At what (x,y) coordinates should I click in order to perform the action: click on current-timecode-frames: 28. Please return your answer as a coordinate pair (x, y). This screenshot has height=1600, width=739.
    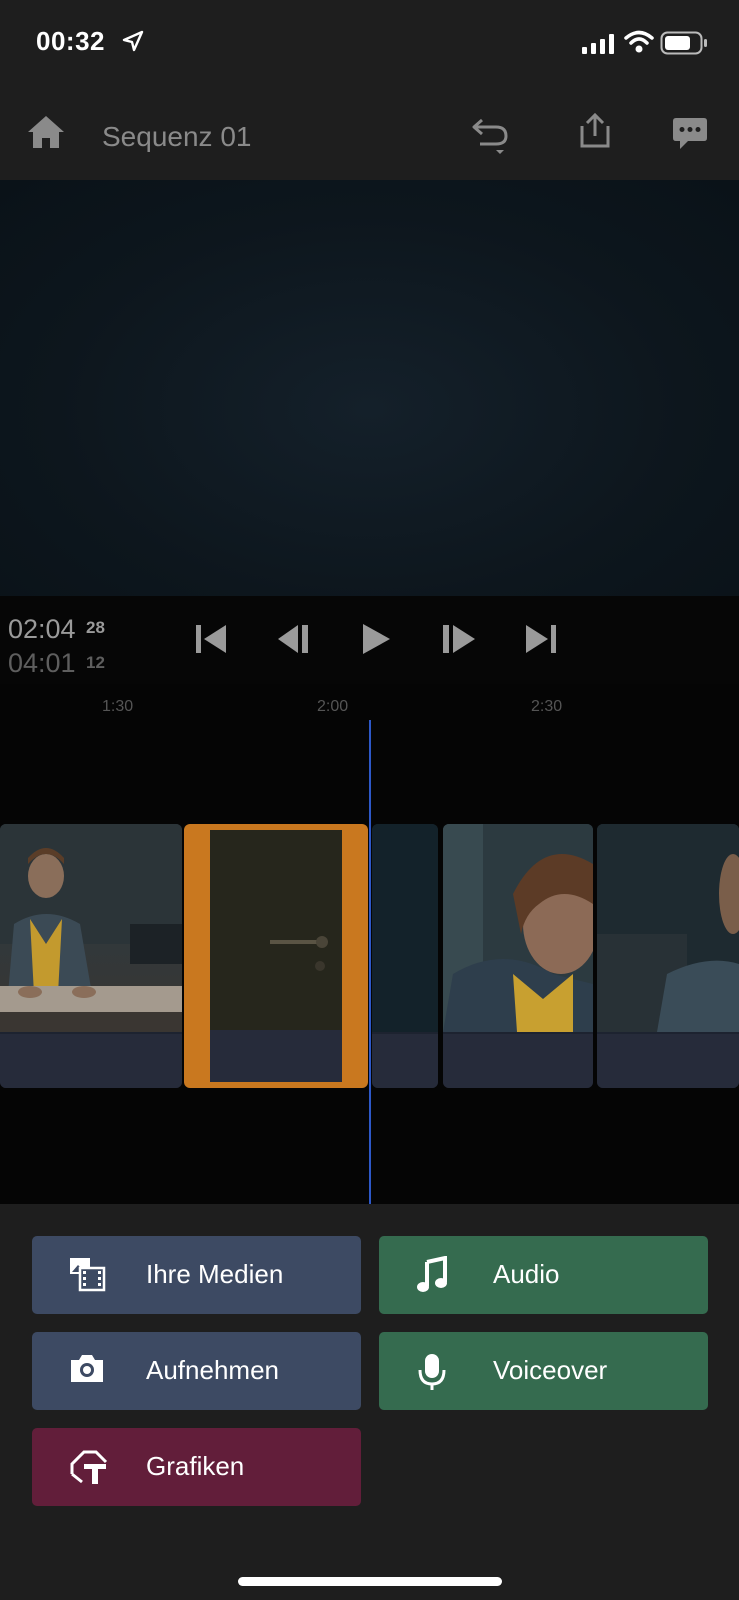
    Looking at the image, I should click on (95, 627).